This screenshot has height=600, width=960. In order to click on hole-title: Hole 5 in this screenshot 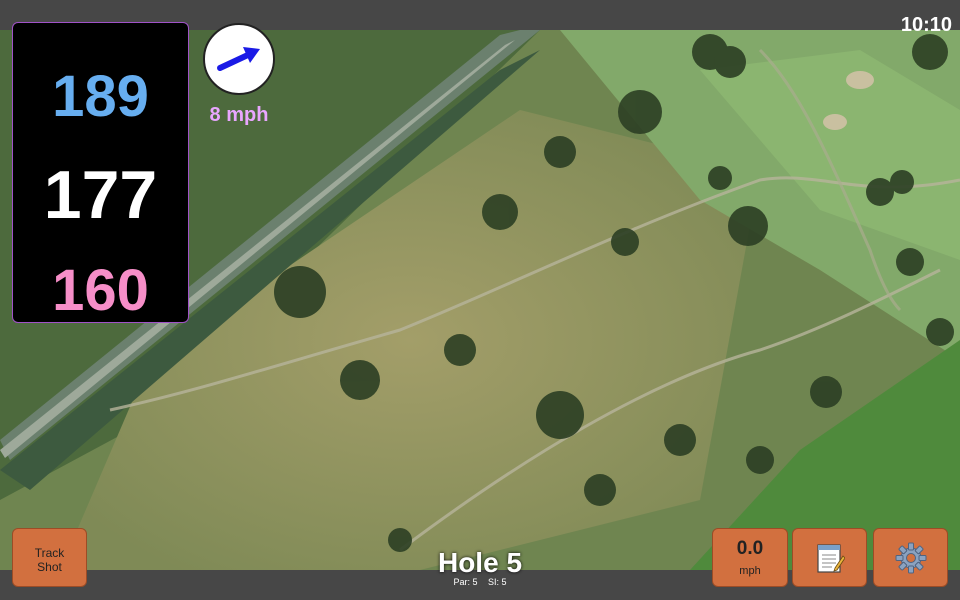, I will do `click(480, 562)`.